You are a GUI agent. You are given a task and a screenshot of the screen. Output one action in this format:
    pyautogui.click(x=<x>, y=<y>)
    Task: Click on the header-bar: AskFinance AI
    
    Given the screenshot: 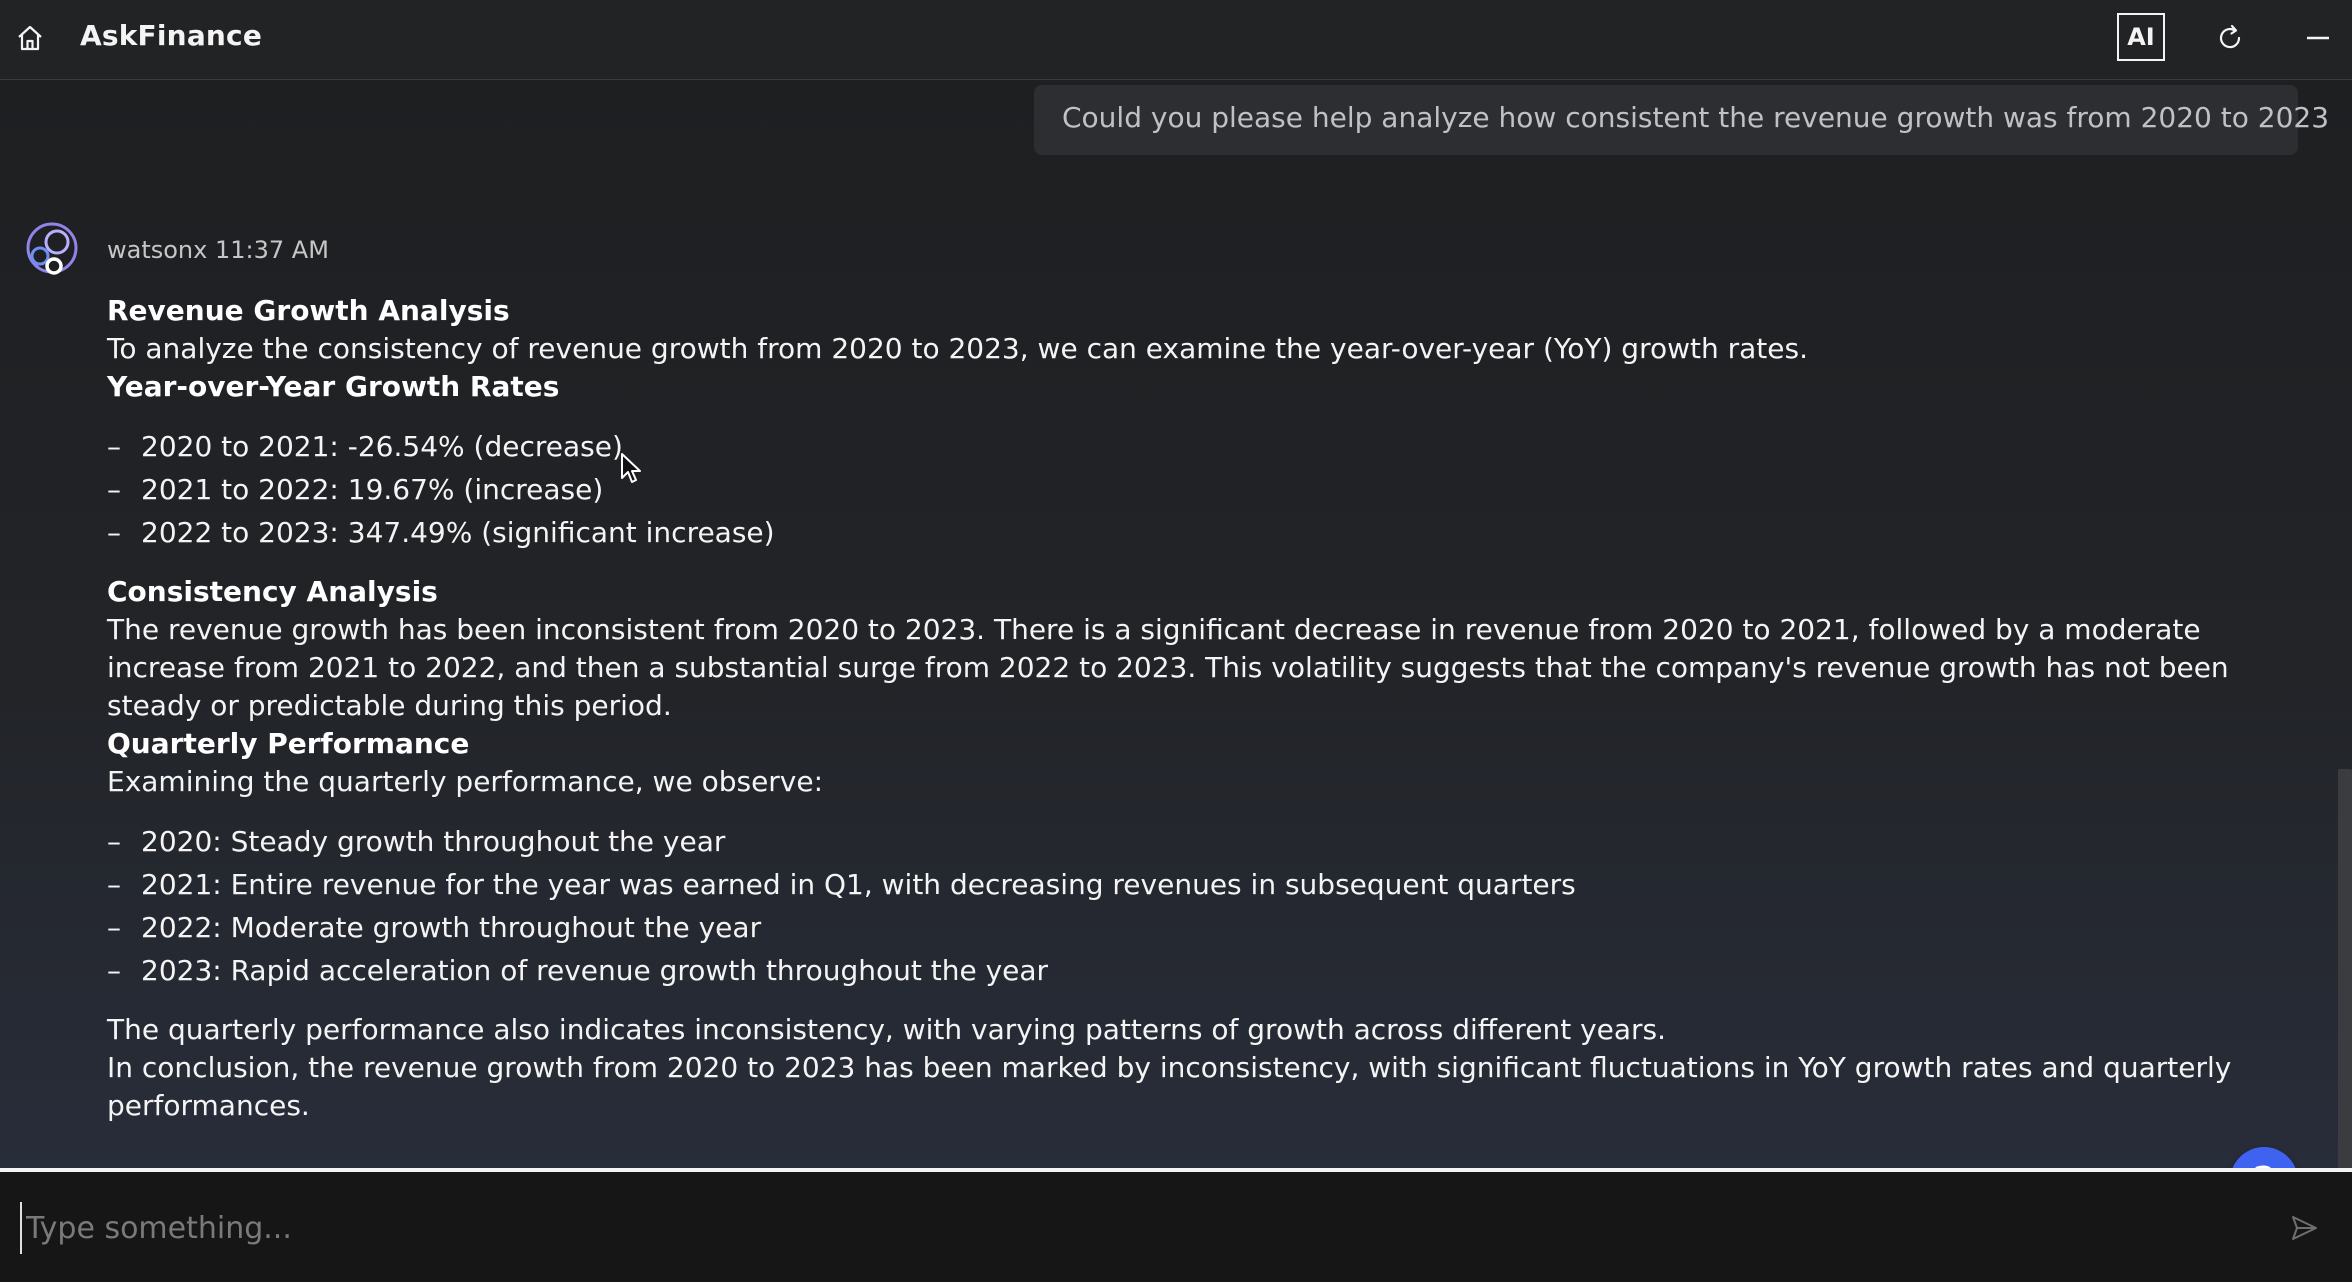 What is the action you would take?
    pyautogui.click(x=1176, y=40)
    